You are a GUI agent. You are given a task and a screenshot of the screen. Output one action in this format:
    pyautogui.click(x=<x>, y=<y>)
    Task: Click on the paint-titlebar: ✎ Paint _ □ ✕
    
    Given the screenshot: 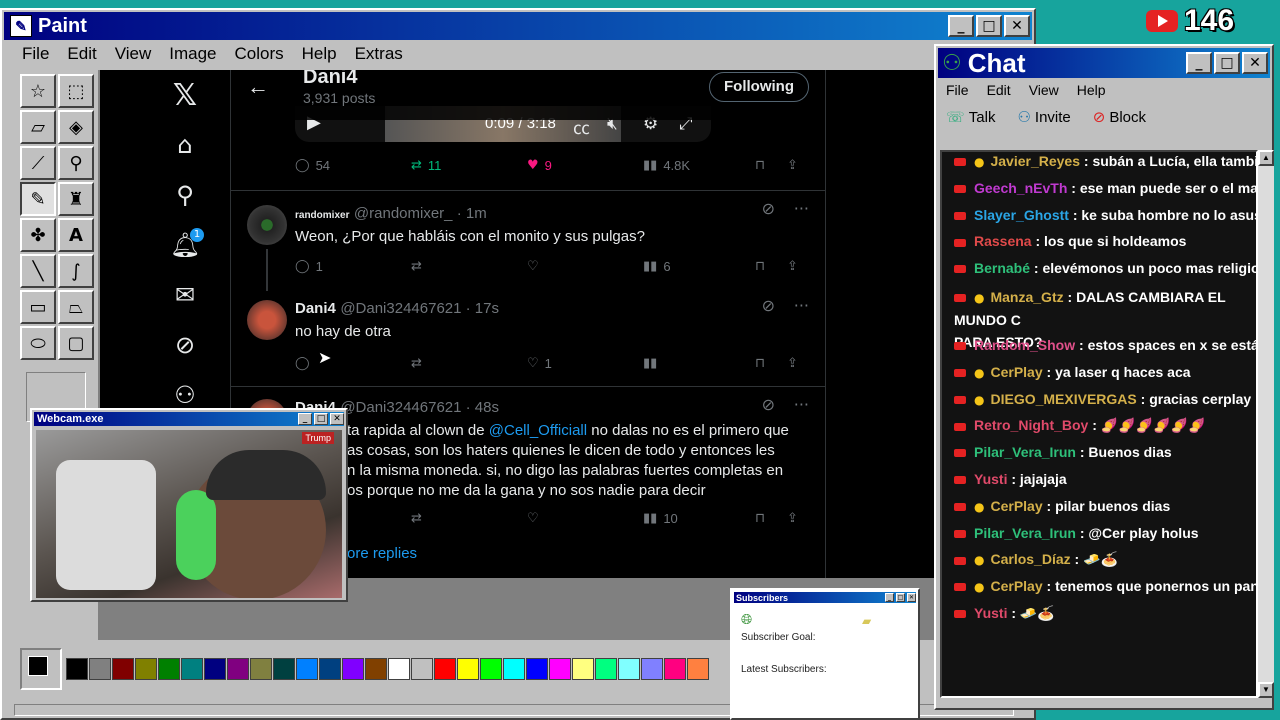 What is the action you would take?
    pyautogui.click(x=518, y=26)
    